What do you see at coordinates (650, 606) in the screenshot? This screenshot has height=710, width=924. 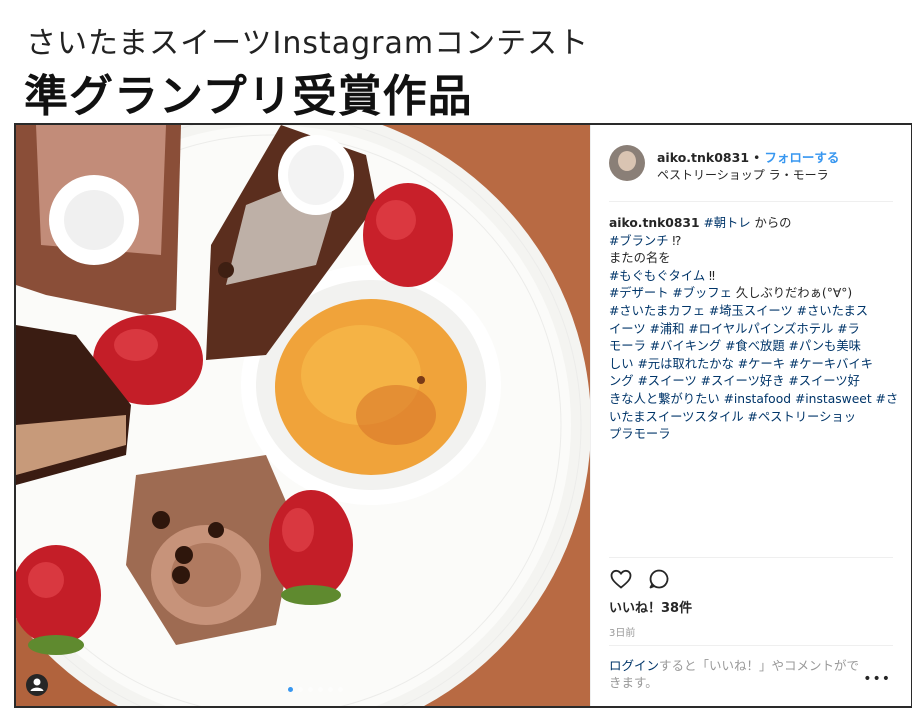 I see `likes-count: いいね！38件` at bounding box center [650, 606].